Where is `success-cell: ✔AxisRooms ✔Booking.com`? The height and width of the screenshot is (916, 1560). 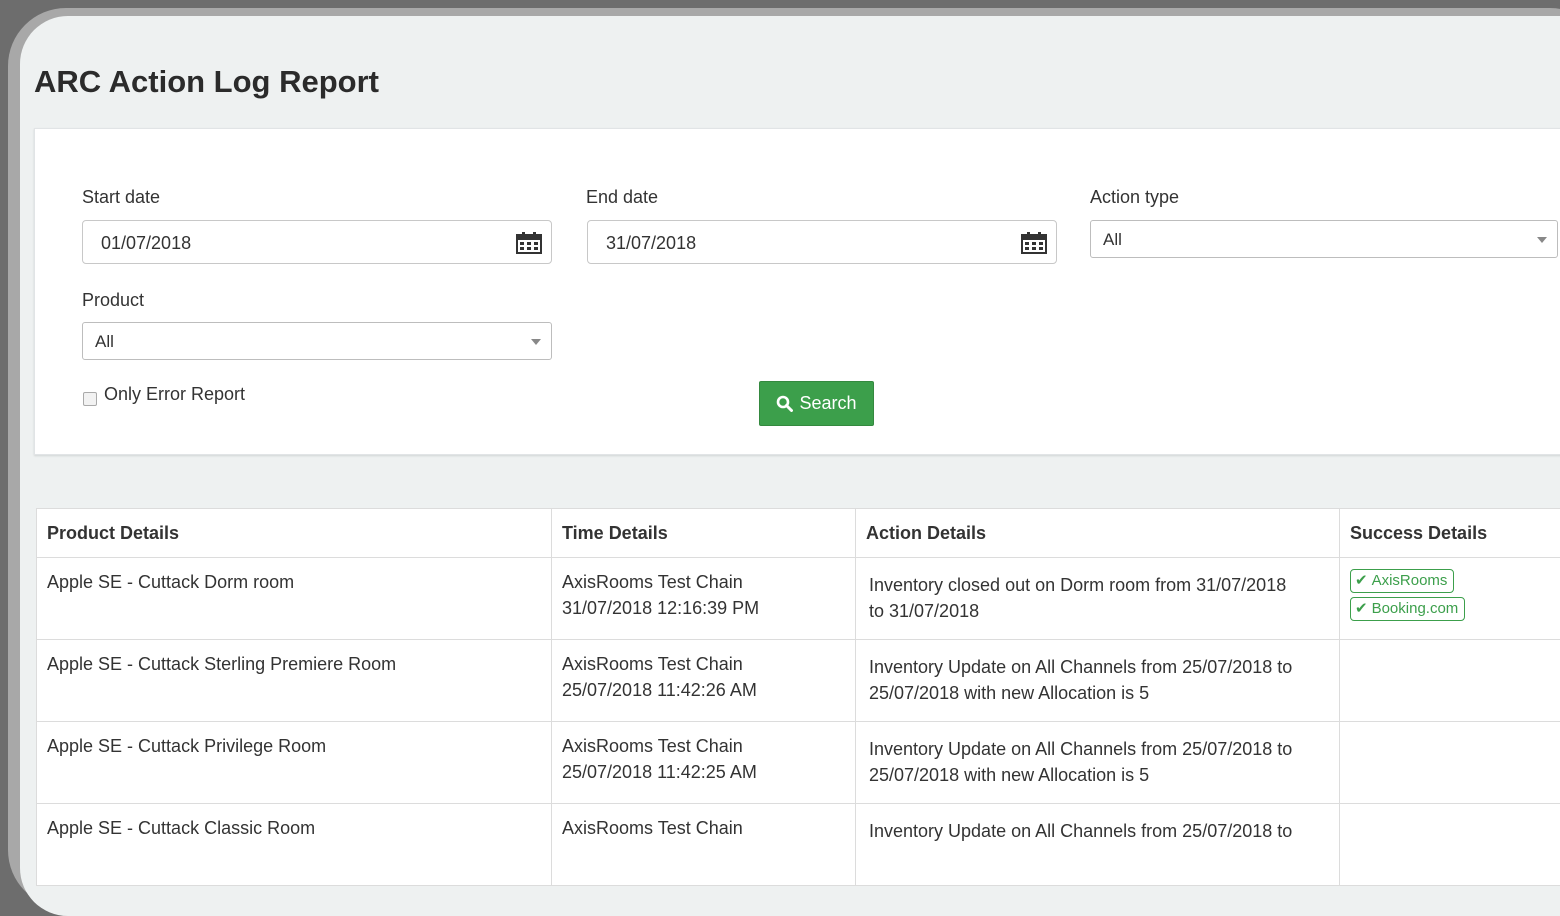 success-cell: ✔AxisRooms ✔Booking.com is located at coordinates (1450, 599).